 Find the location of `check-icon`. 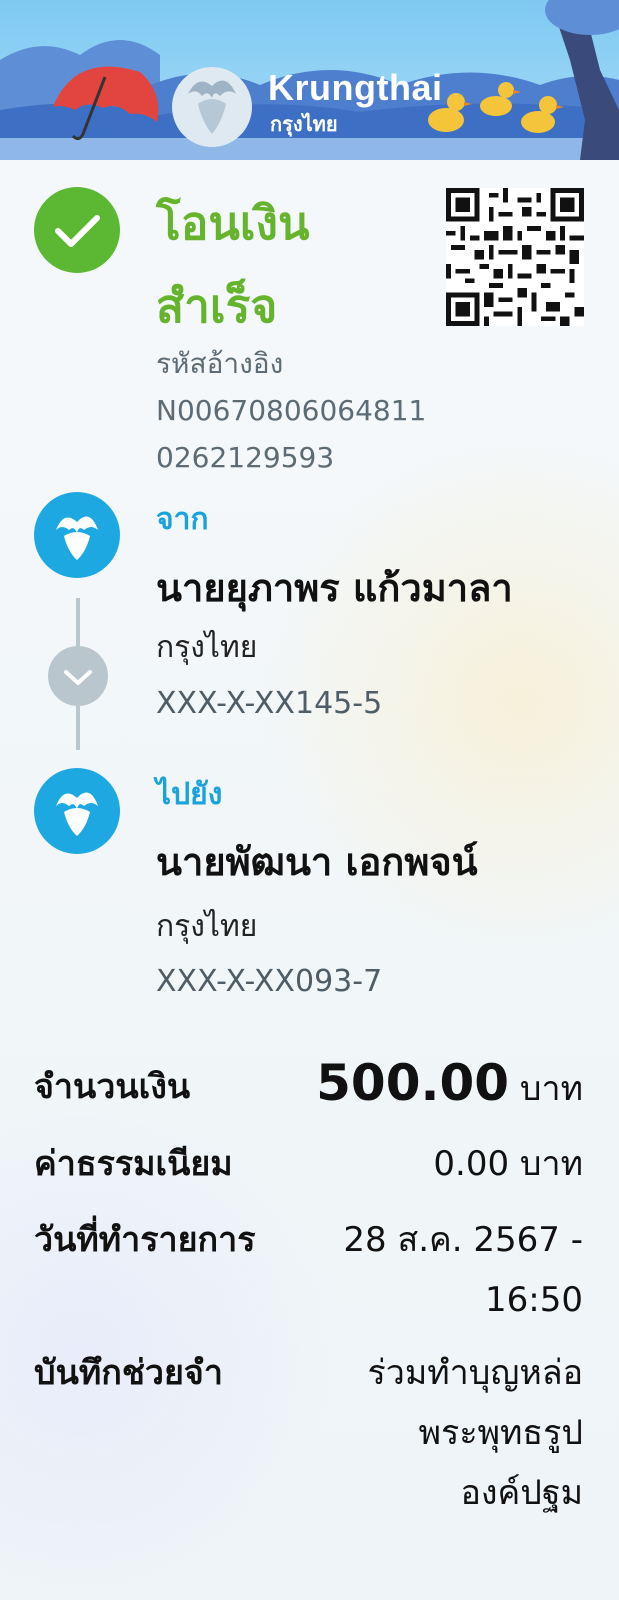

check-icon is located at coordinates (77, 231).